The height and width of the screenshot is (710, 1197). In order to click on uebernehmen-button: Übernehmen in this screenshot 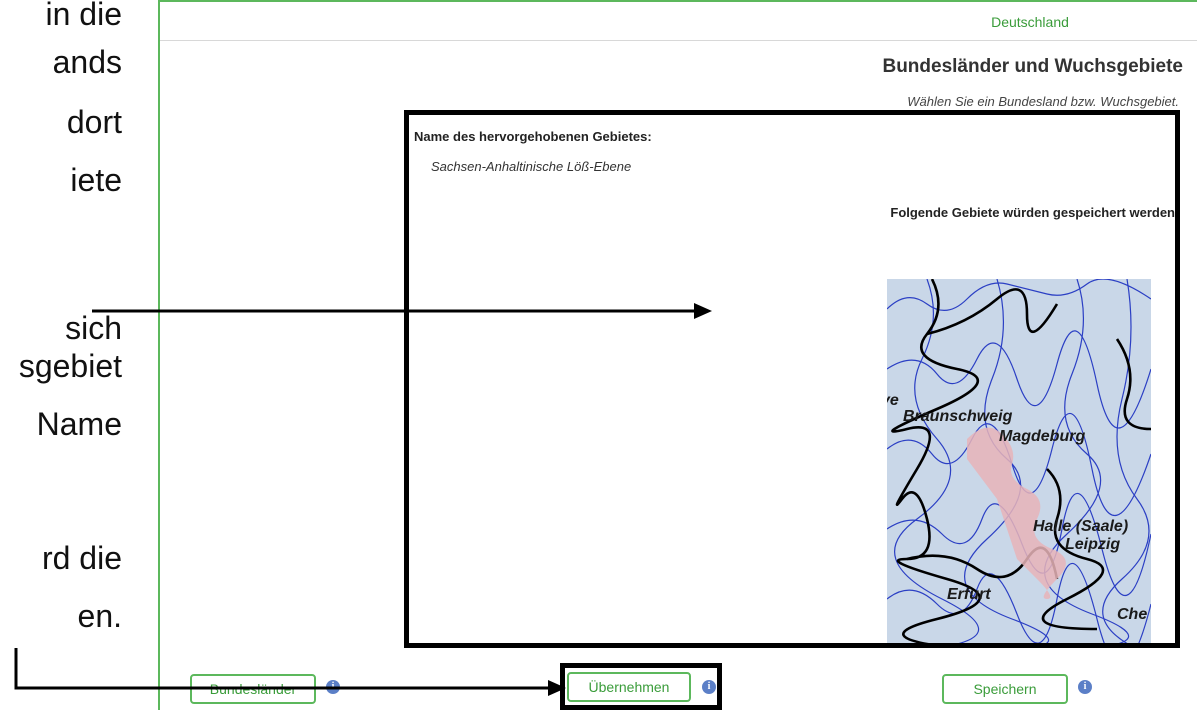, I will do `click(629, 687)`.